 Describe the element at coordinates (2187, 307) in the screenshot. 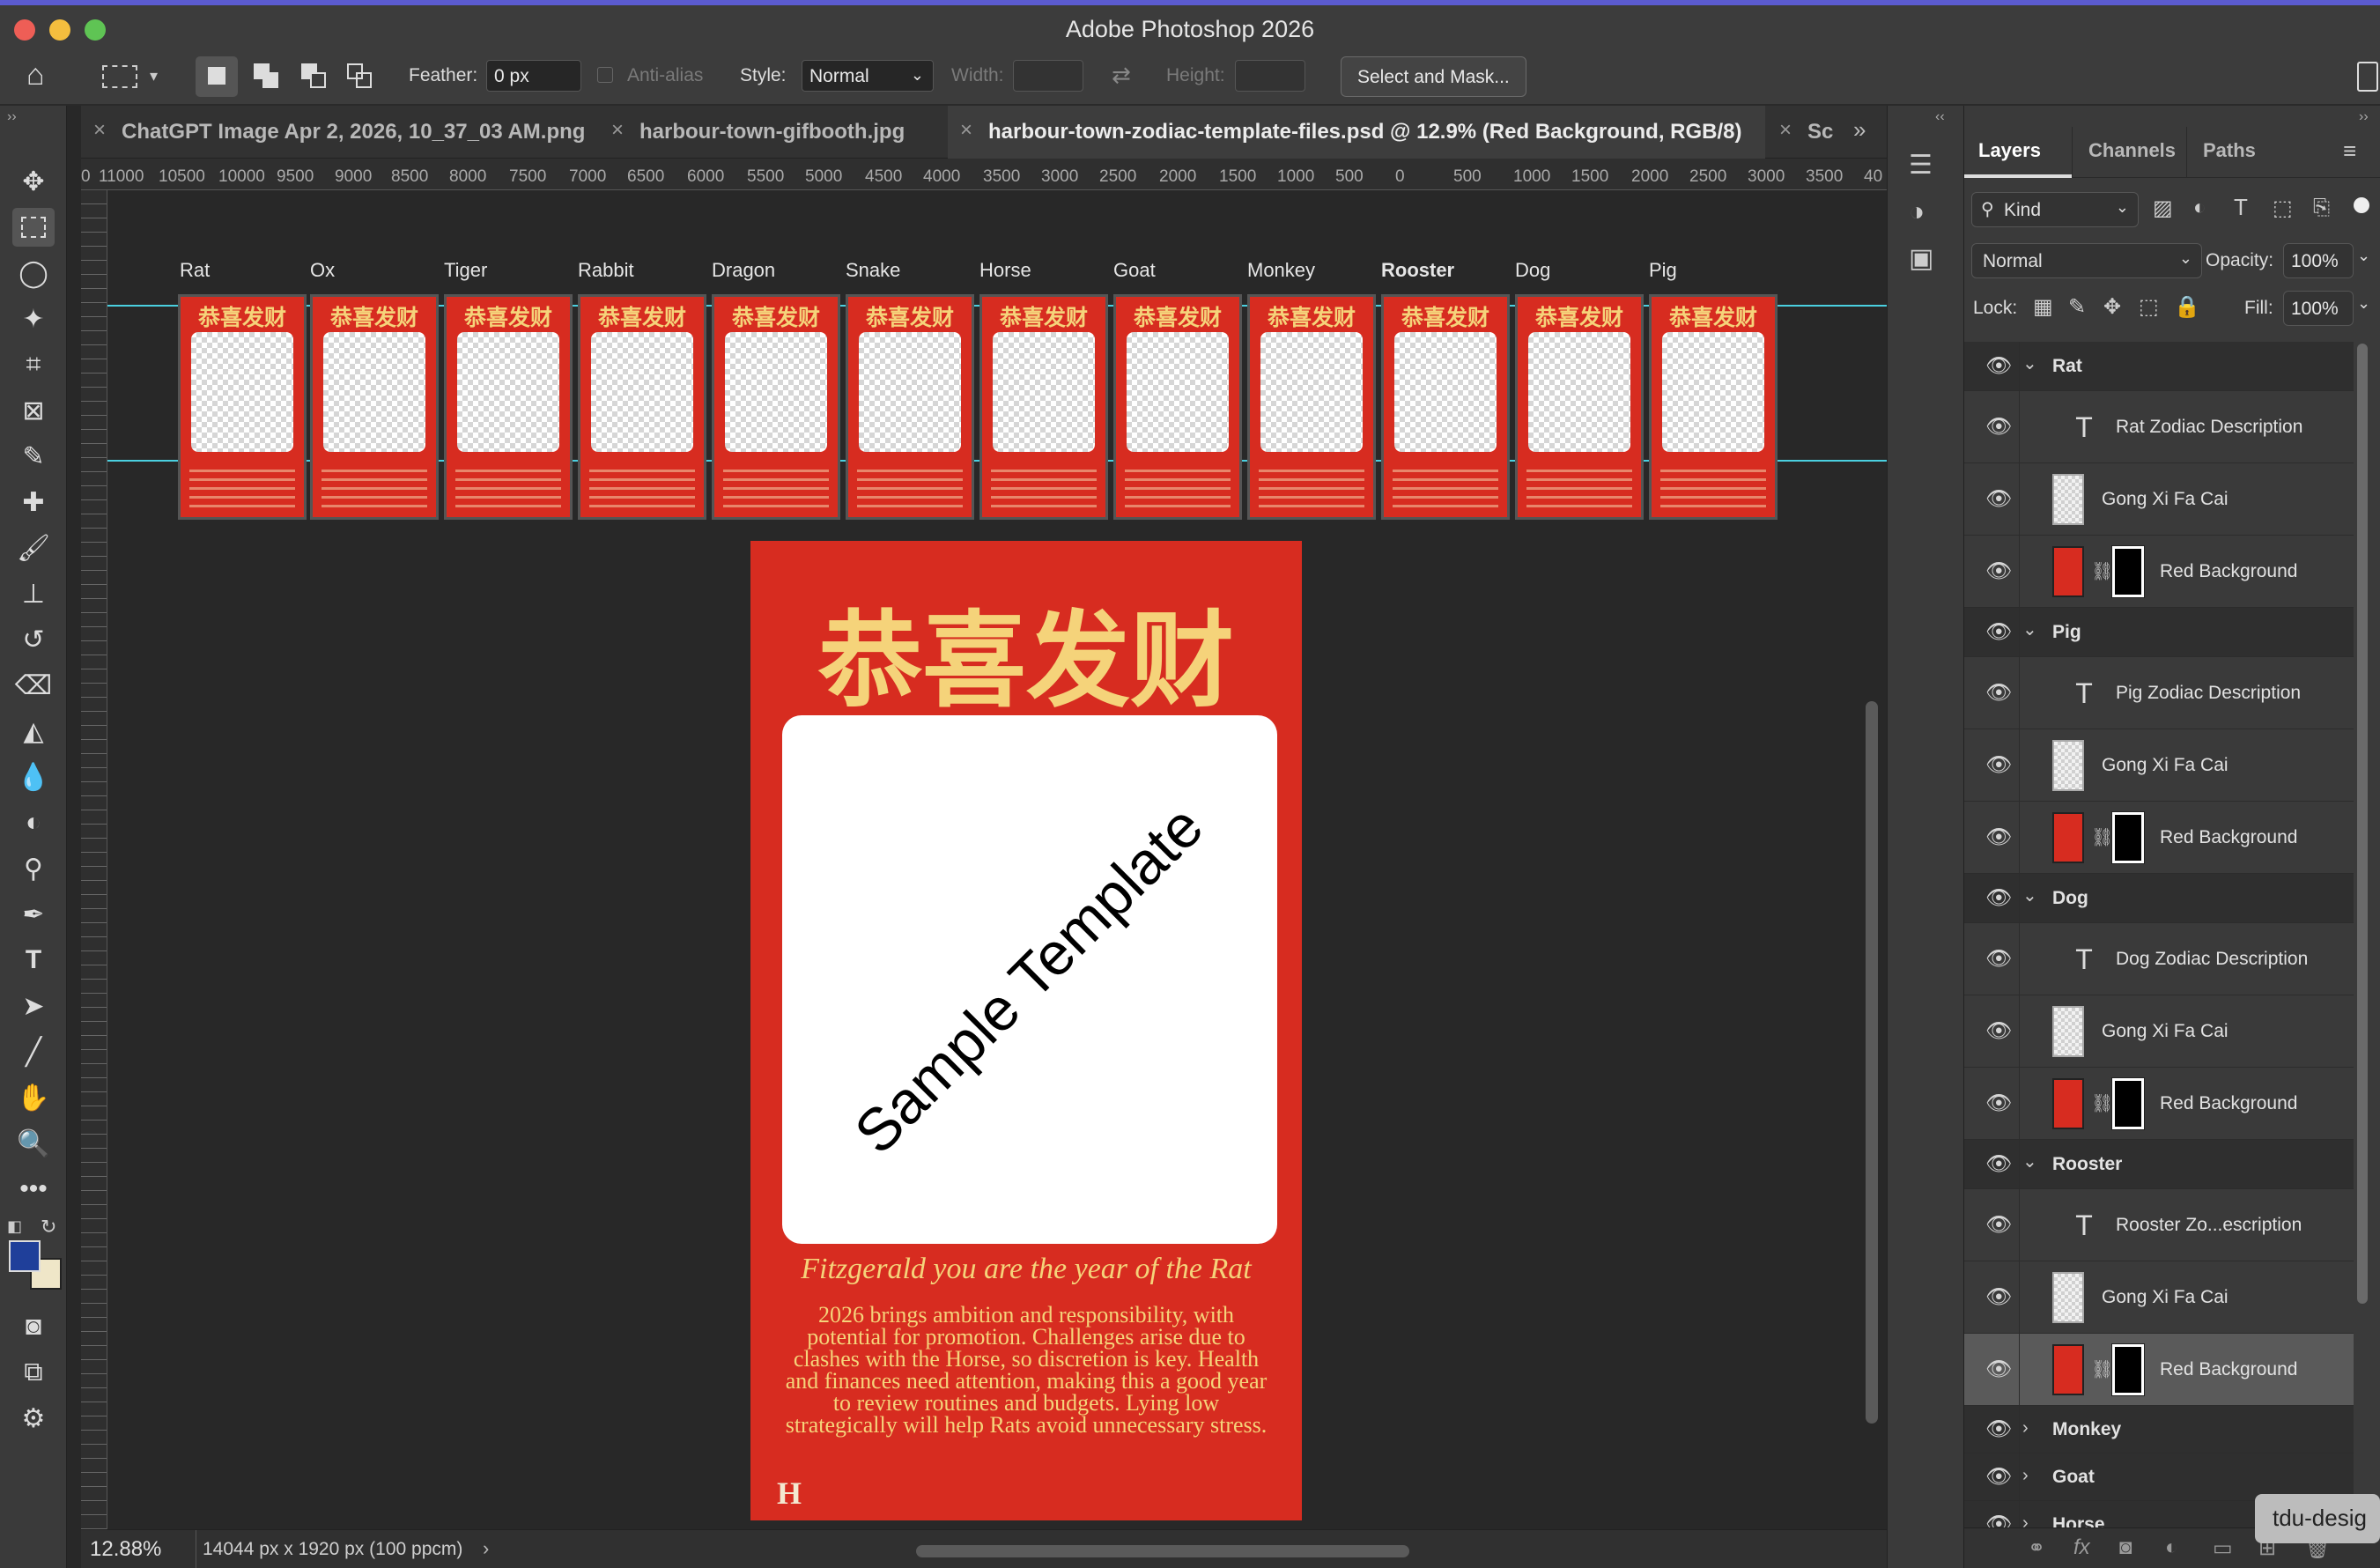

I see `lock-all-icon: 🔒` at that location.